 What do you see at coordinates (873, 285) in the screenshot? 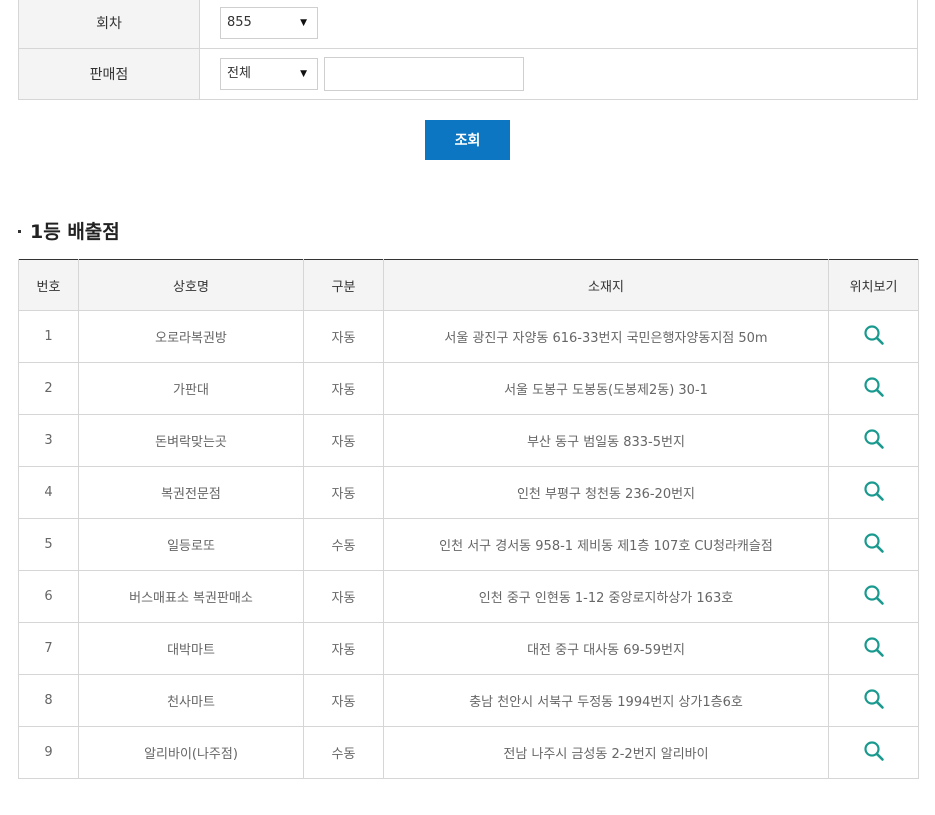
I see `header-location: 위치보기` at bounding box center [873, 285].